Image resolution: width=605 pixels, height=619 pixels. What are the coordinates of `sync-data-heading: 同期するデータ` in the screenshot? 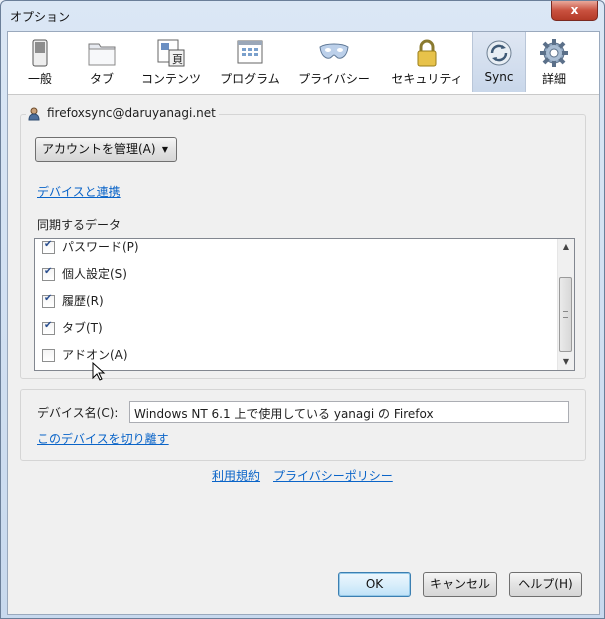 It's located at (79, 225).